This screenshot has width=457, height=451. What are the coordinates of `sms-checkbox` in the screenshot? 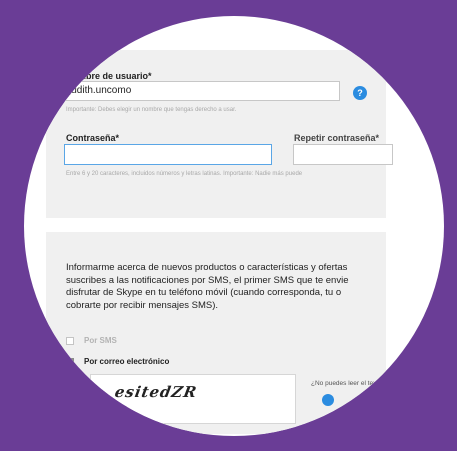 It's located at (70, 340).